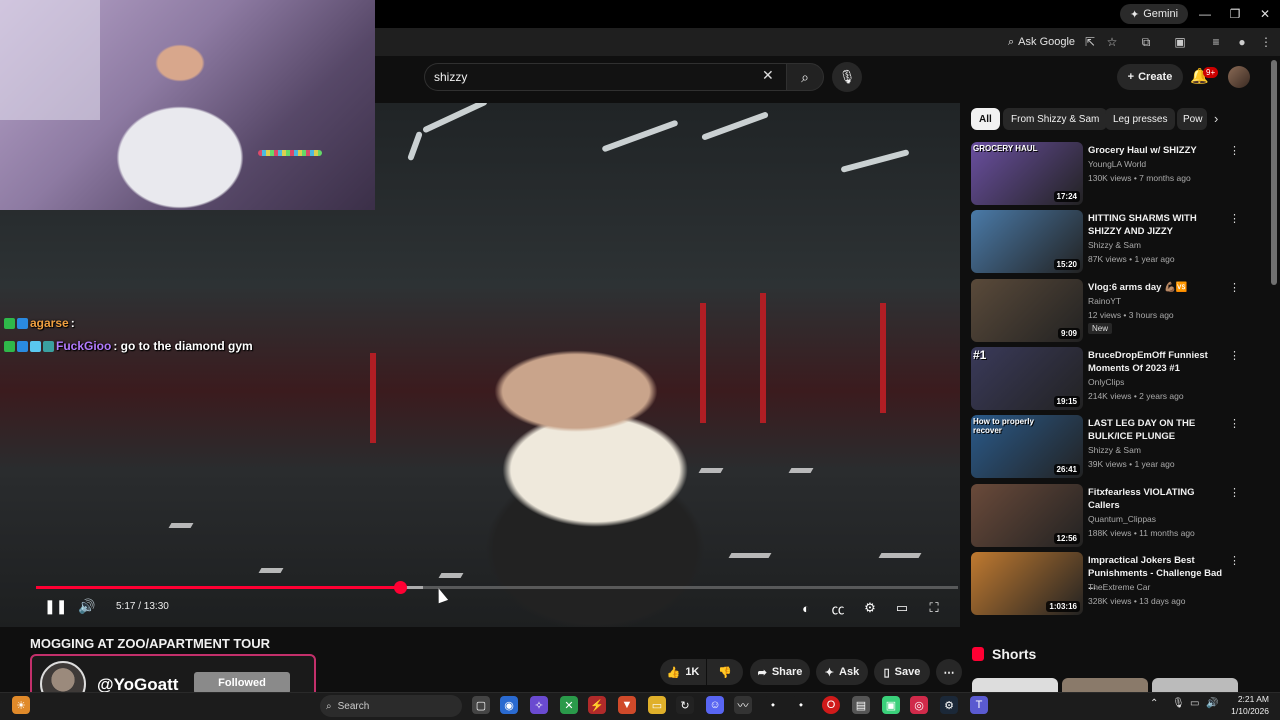  I want to click on channel-name: Quantum_Clippas, so click(1122, 519).